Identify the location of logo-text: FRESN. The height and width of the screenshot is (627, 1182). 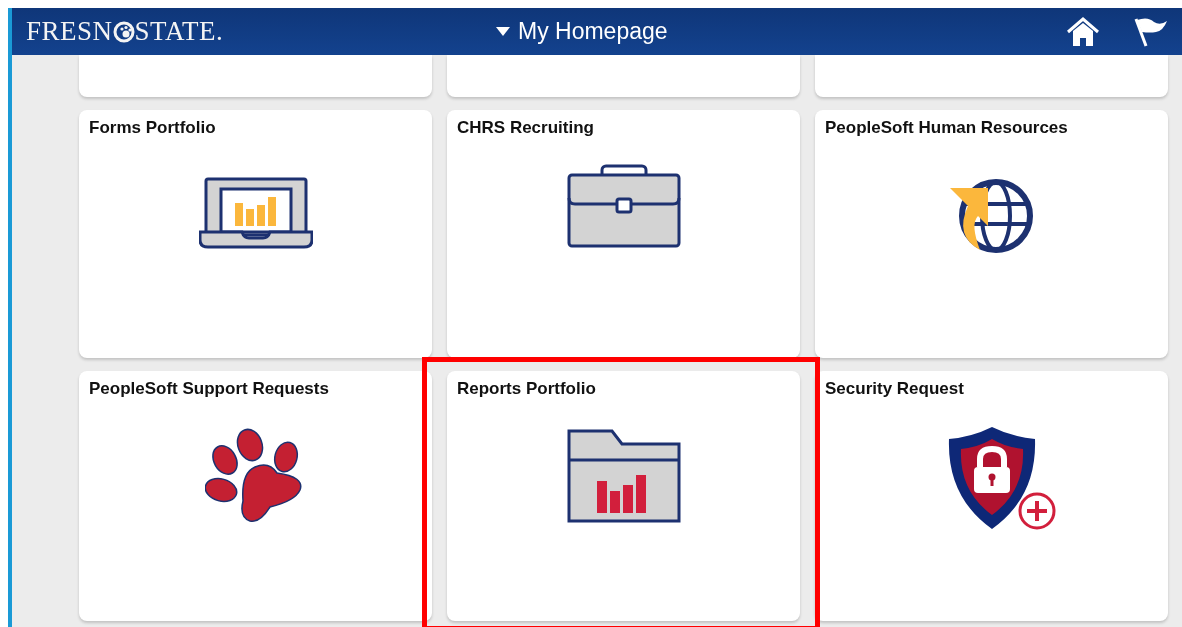
(69, 31).